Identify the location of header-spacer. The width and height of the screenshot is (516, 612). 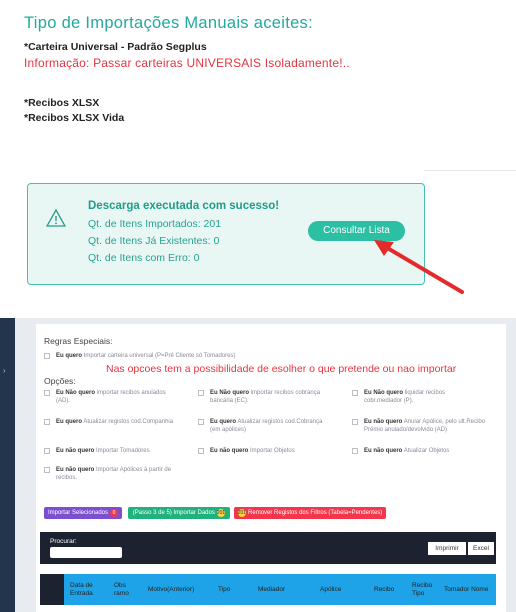
(52, 589).